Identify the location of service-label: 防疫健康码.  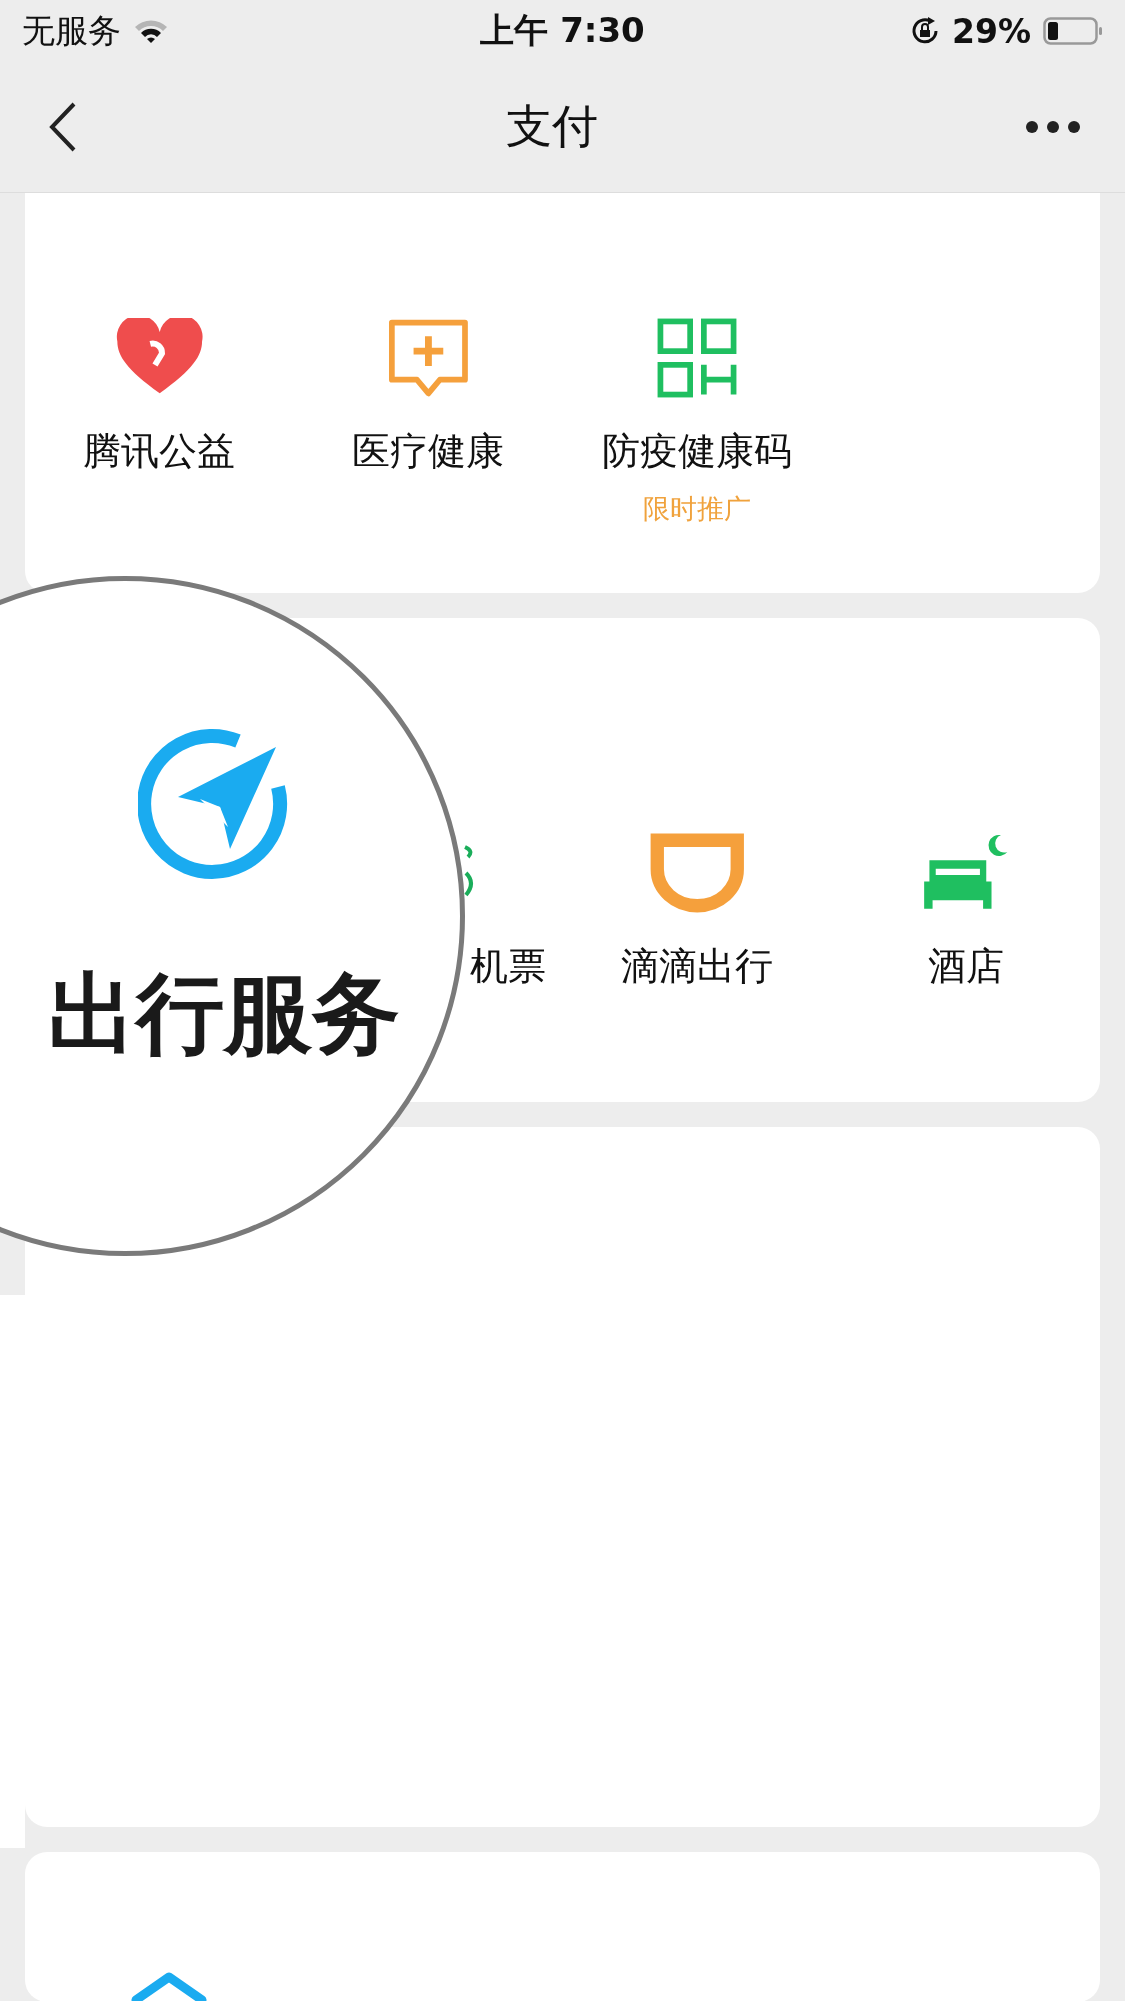
(696, 451).